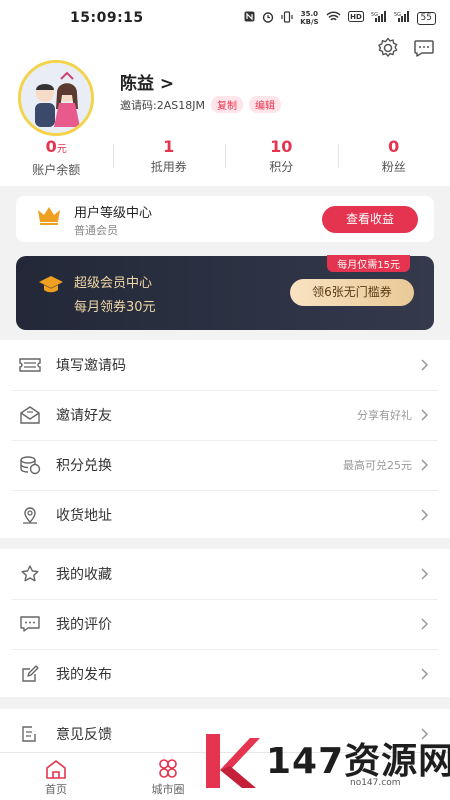  What do you see at coordinates (287, 18) in the screenshot?
I see `vibrate-icon` at bounding box center [287, 18].